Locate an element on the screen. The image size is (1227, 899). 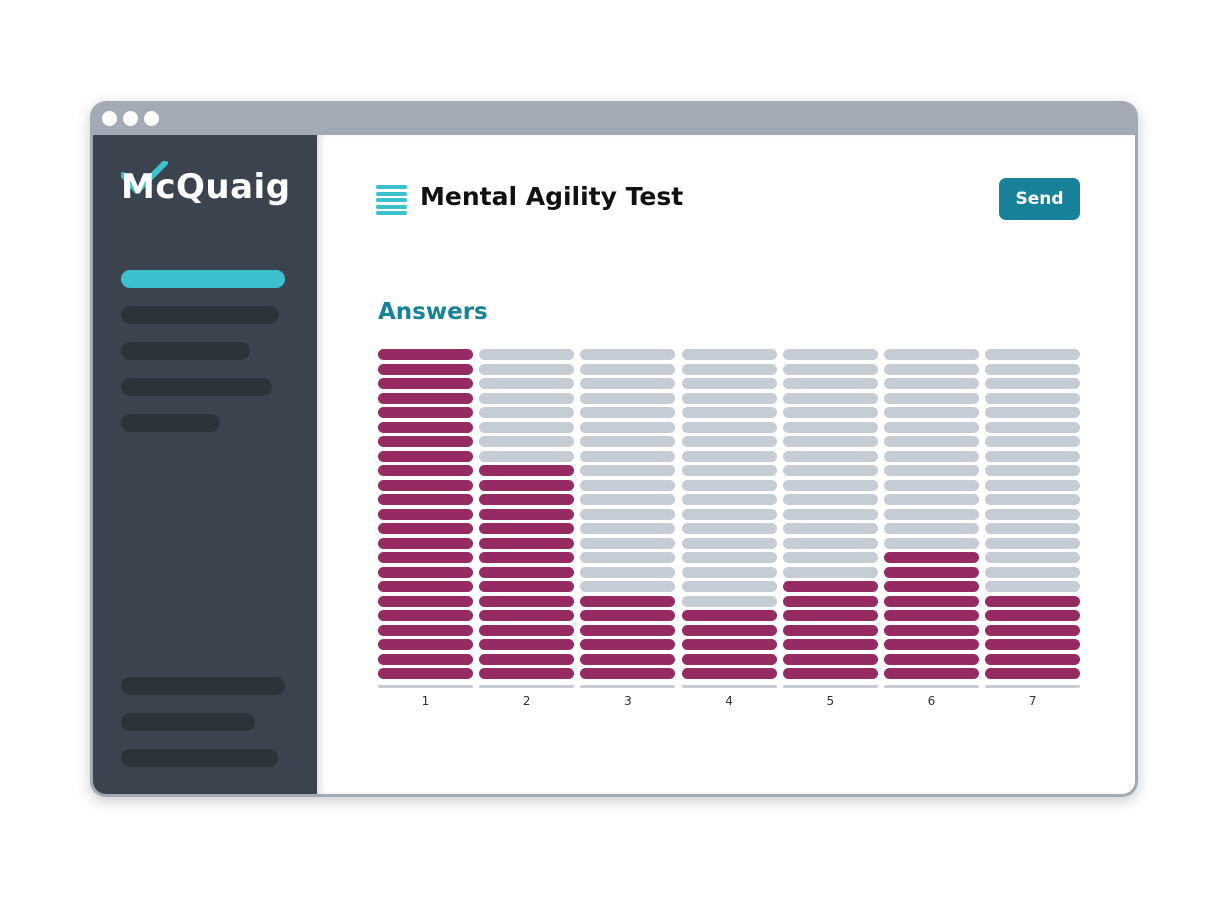
sidebar-item-active is located at coordinates (203, 279).